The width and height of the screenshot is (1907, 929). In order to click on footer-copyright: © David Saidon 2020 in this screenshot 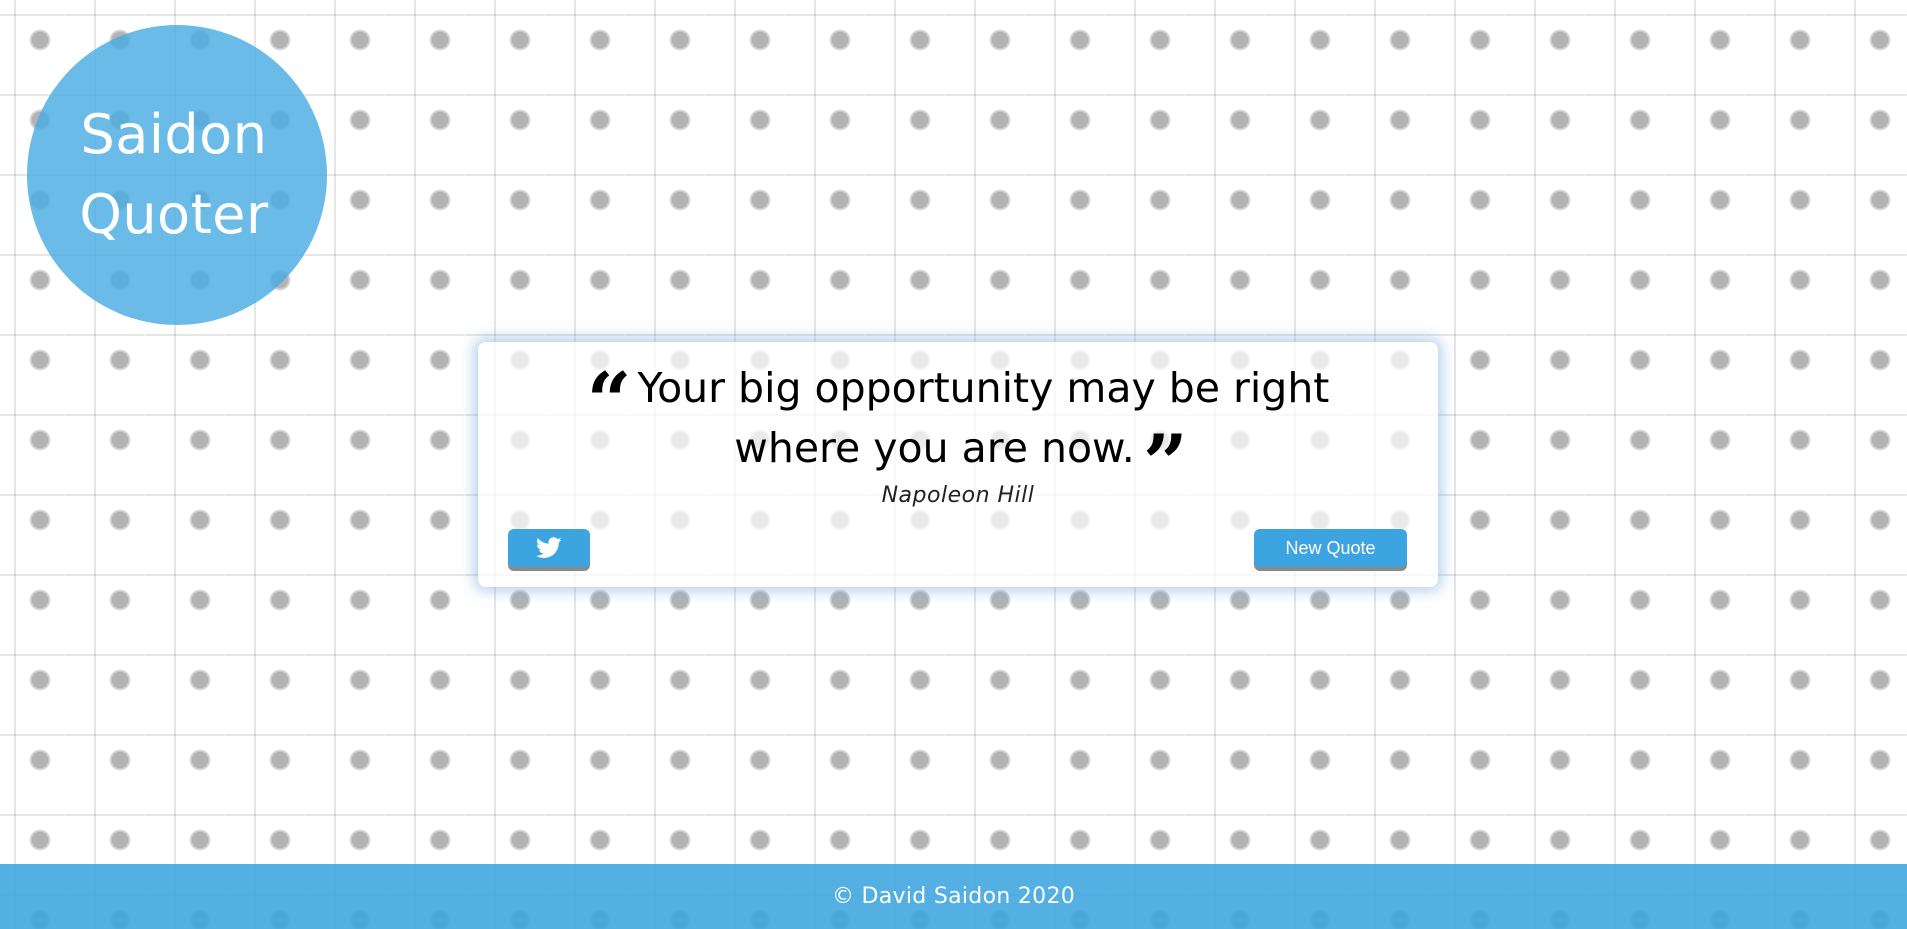, I will do `click(953, 896)`.